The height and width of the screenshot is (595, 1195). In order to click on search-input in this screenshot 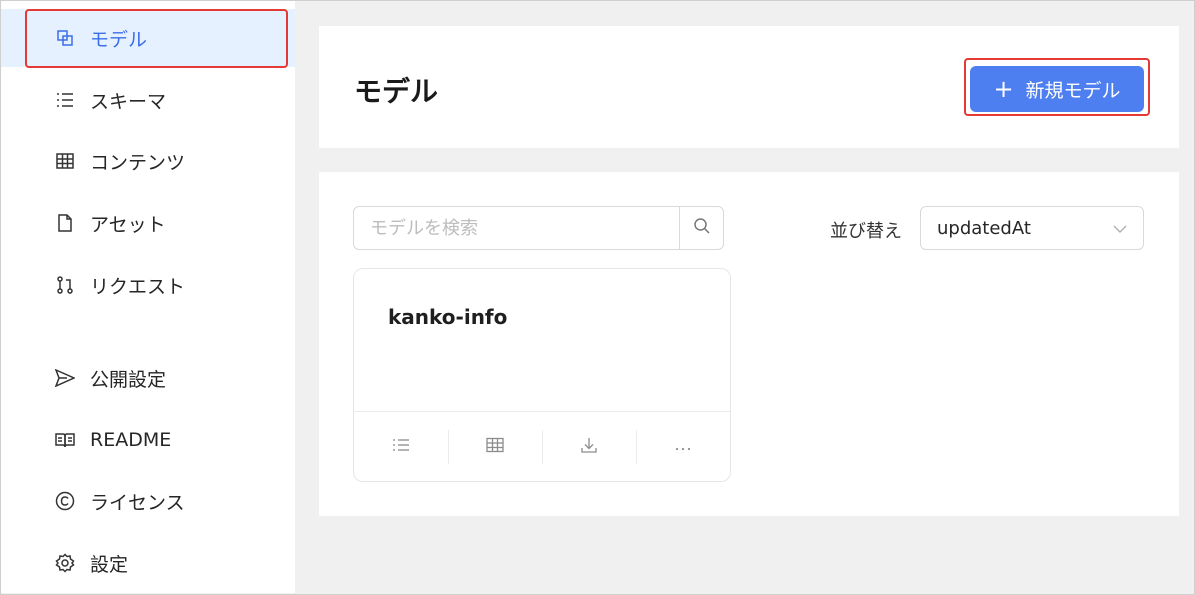, I will do `click(516, 228)`.